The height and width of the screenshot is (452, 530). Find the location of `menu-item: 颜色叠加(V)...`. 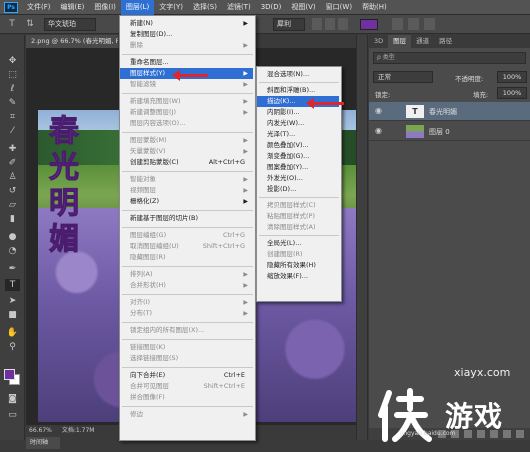

menu-item: 颜色叠加(V)... is located at coordinates (298, 145).